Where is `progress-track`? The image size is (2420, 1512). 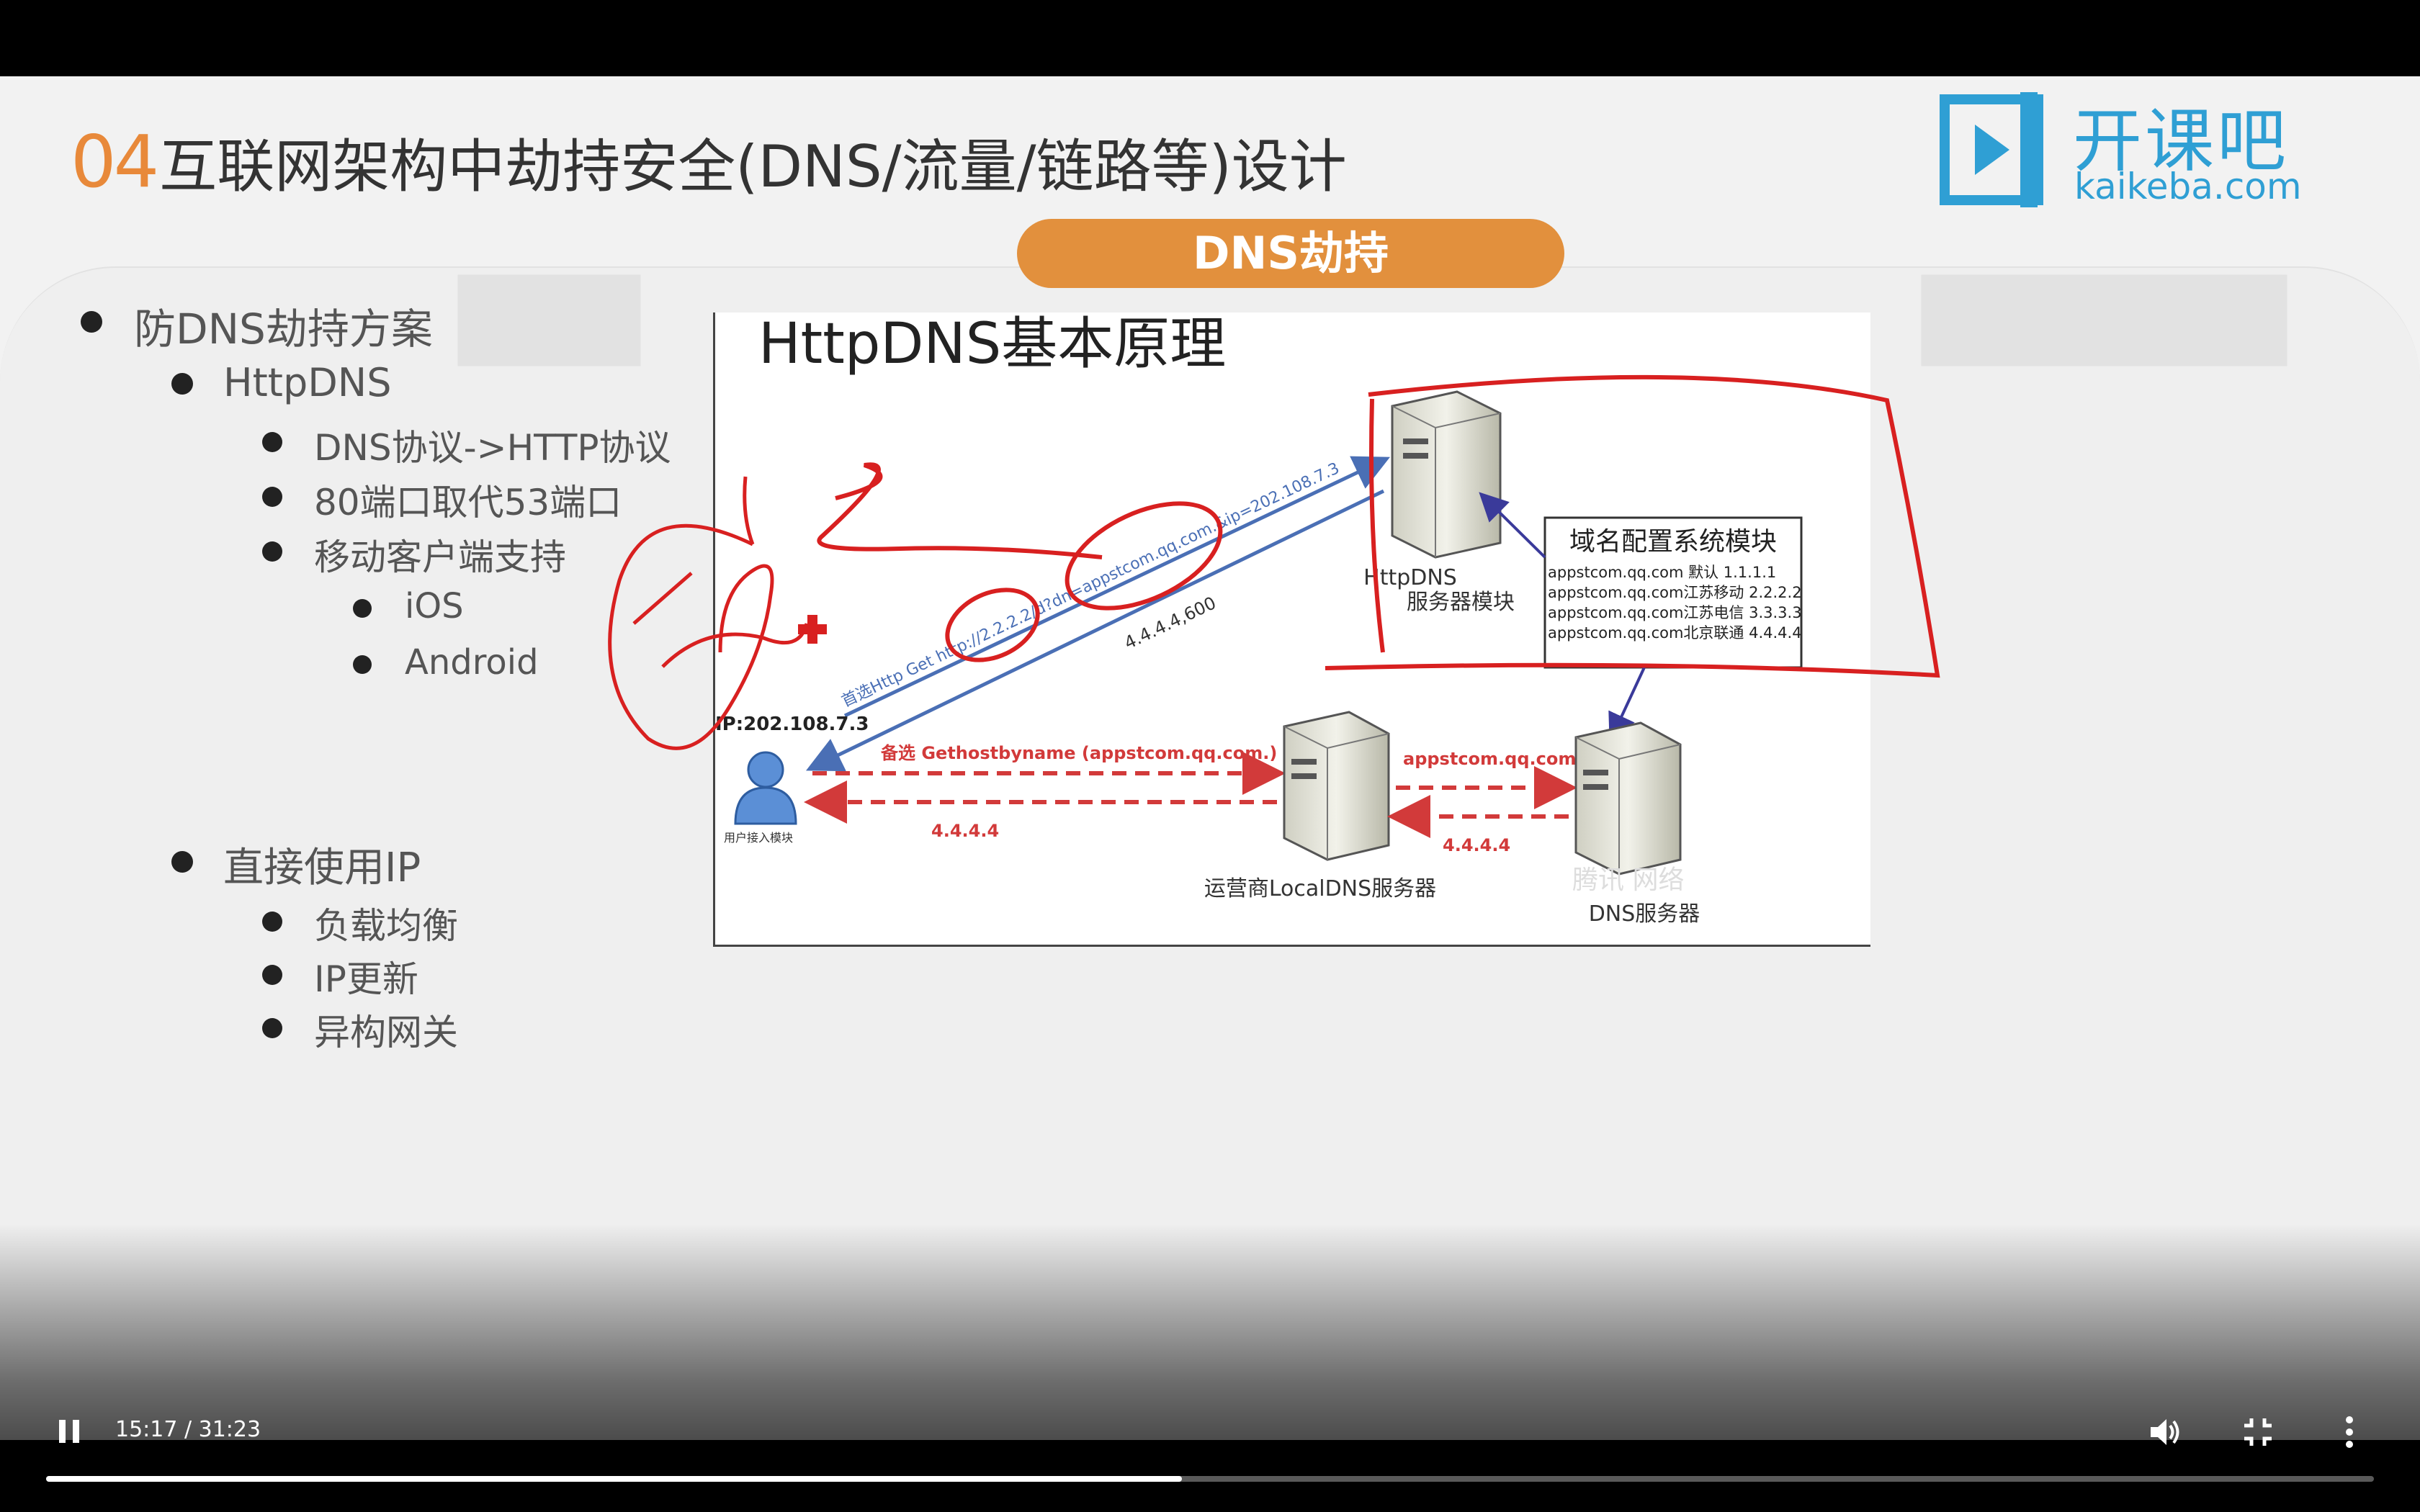 progress-track is located at coordinates (1210, 1479).